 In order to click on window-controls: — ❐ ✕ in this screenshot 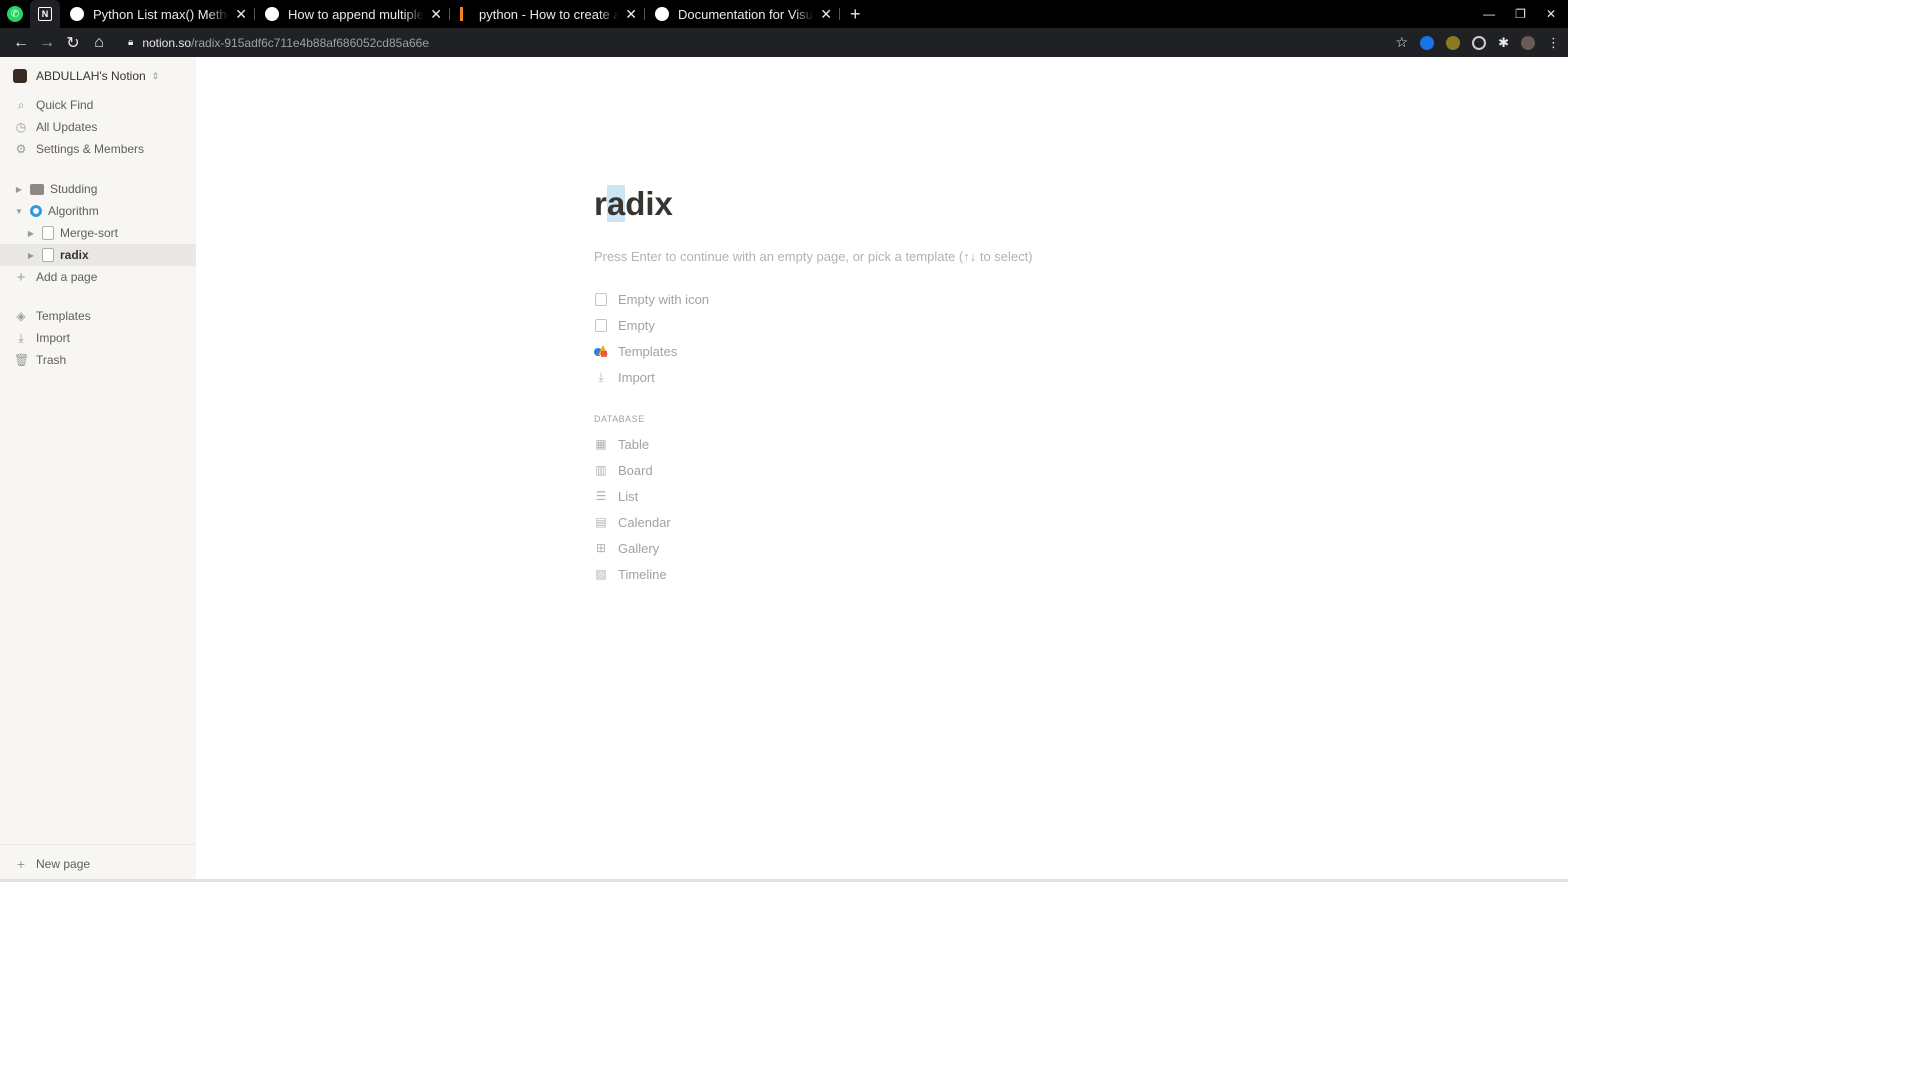, I will do `click(1525, 14)`.